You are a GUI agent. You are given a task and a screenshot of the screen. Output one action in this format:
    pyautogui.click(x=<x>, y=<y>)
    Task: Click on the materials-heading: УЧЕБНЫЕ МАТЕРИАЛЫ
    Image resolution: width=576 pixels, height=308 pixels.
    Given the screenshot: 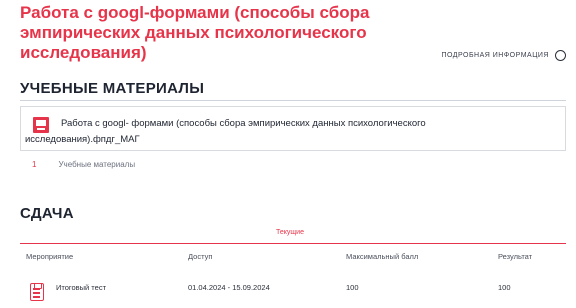 What is the action you would take?
    pyautogui.click(x=112, y=88)
    